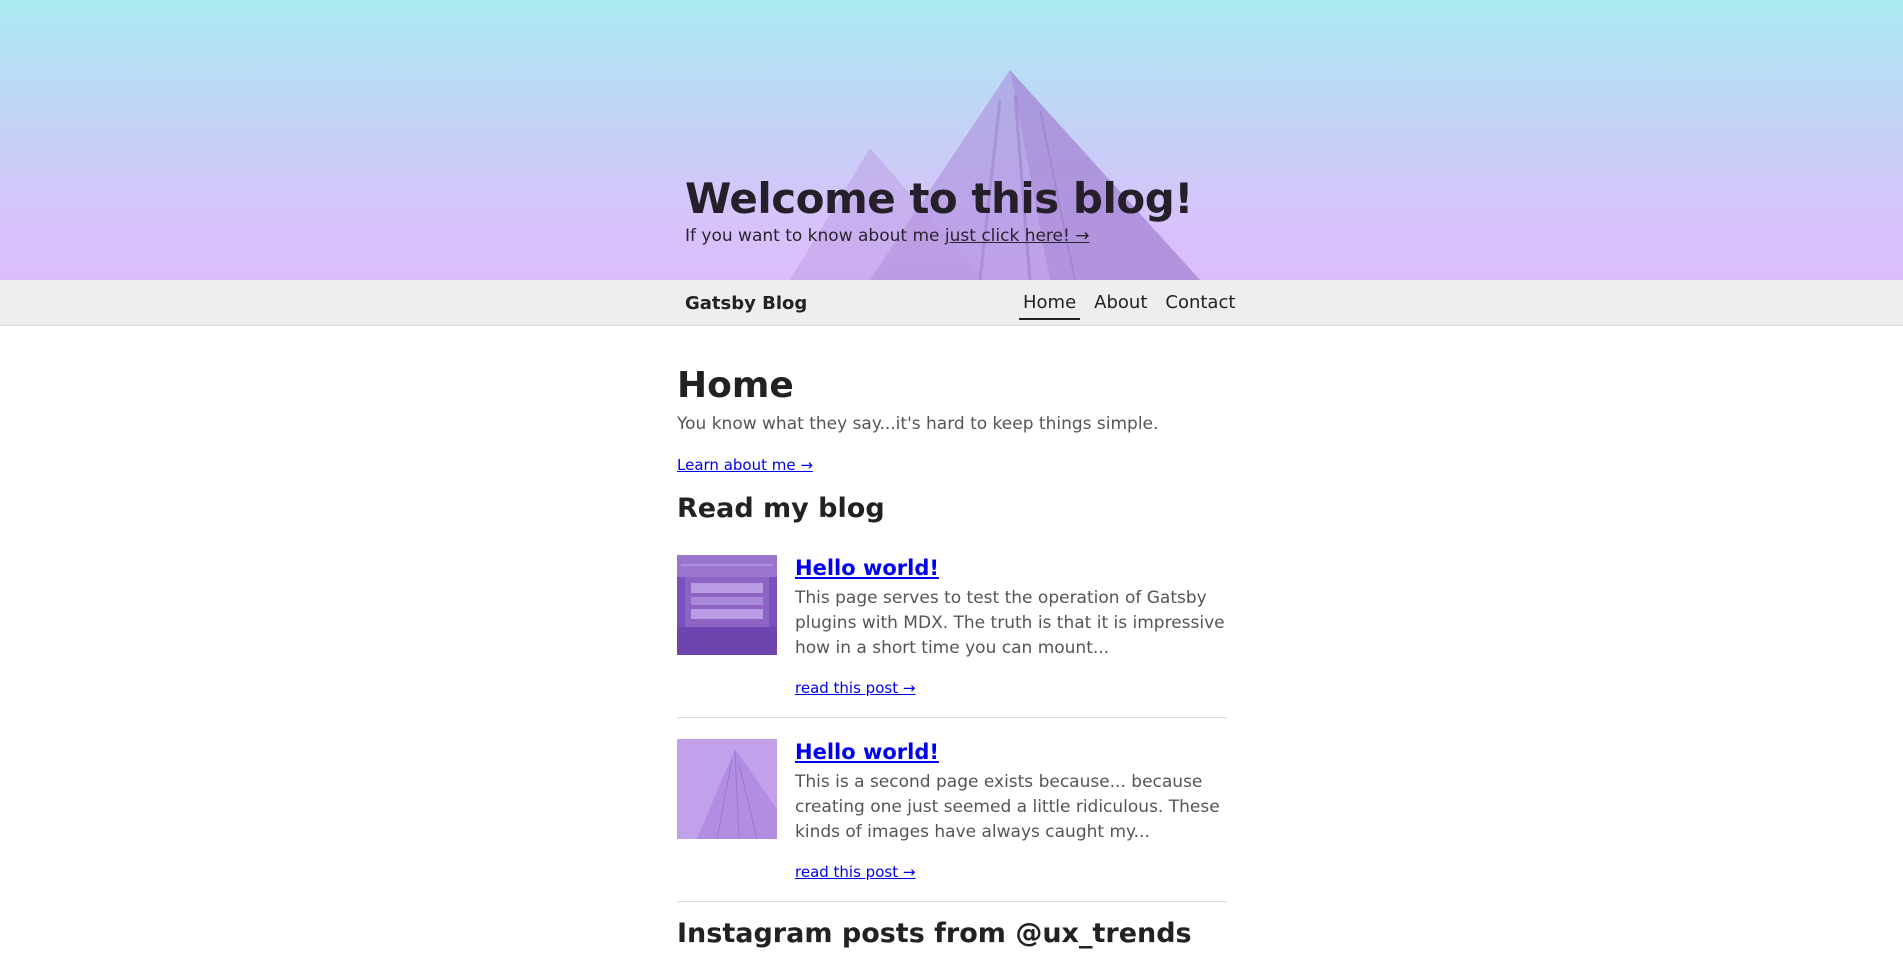 This screenshot has height=954, width=1903. I want to click on blog-heading: Read my blog, so click(781, 508).